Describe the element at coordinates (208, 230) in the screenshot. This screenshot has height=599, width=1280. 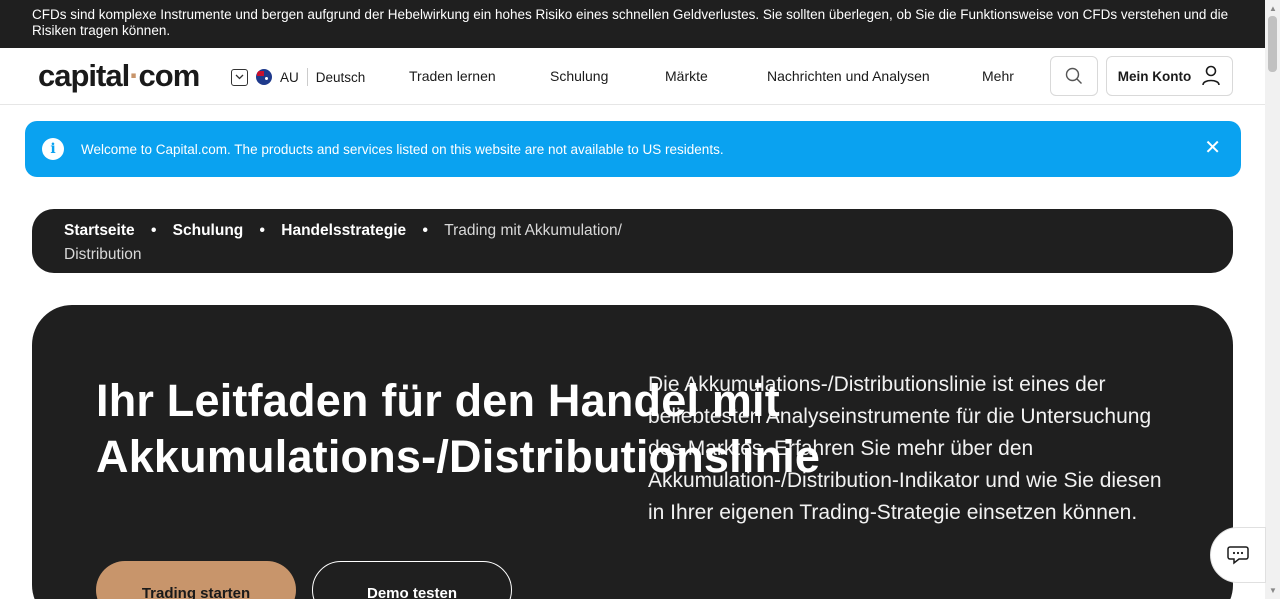
I see `breadcrumb-schulung: Schulung` at that location.